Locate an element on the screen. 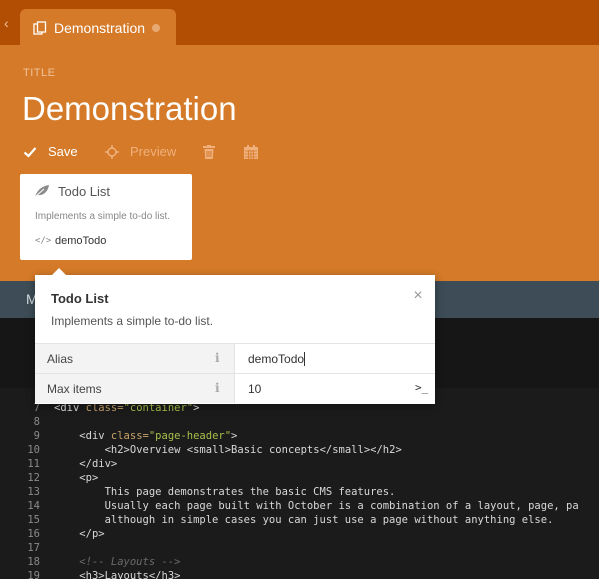  code-line: 8 is located at coordinates (20, 422).